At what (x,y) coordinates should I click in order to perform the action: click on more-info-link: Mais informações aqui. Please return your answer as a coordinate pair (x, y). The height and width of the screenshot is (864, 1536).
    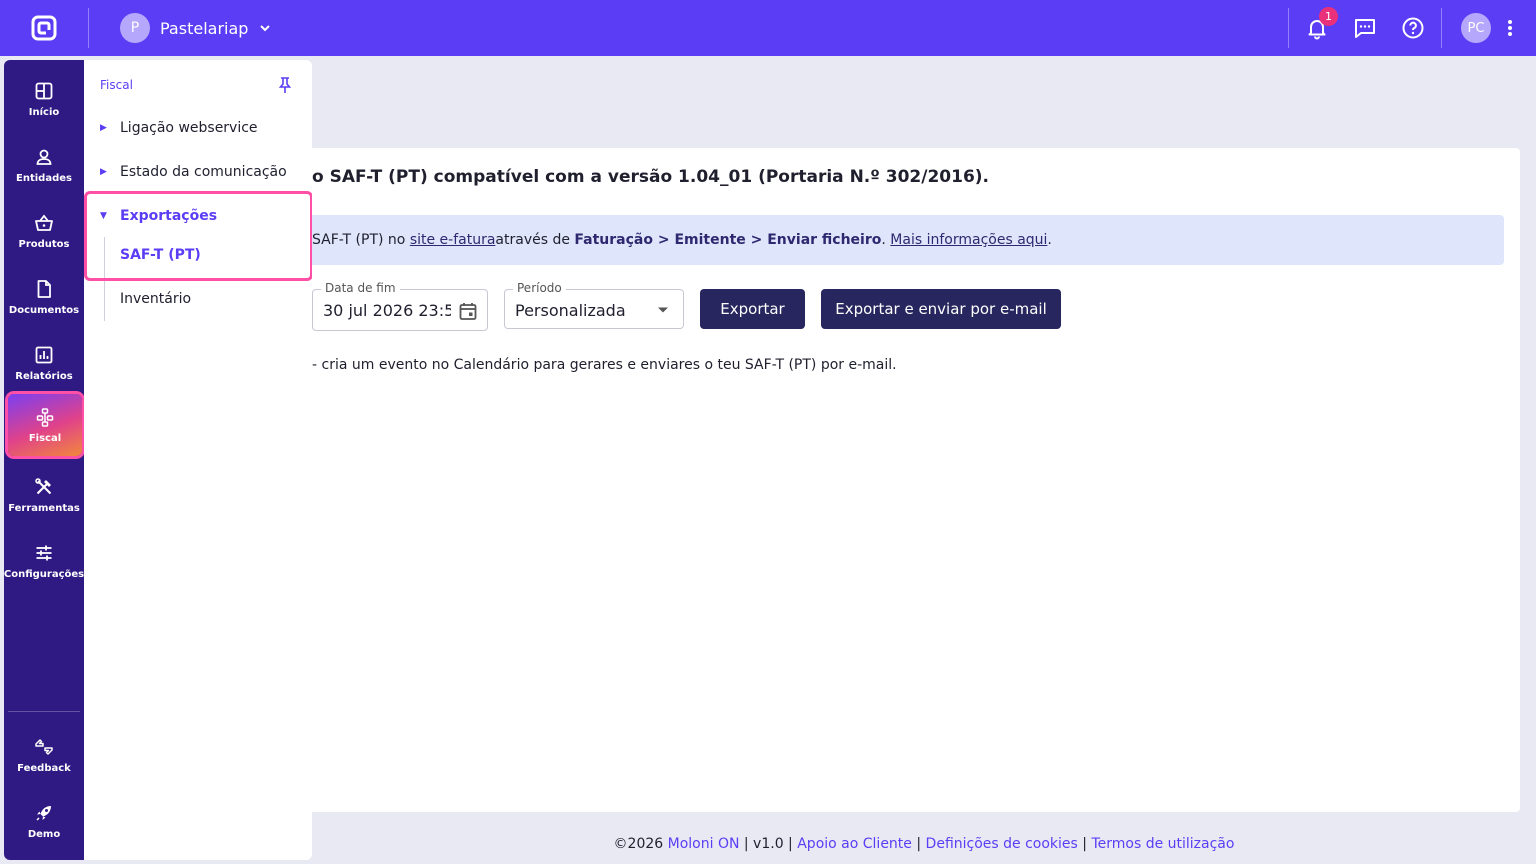
    Looking at the image, I should click on (968, 240).